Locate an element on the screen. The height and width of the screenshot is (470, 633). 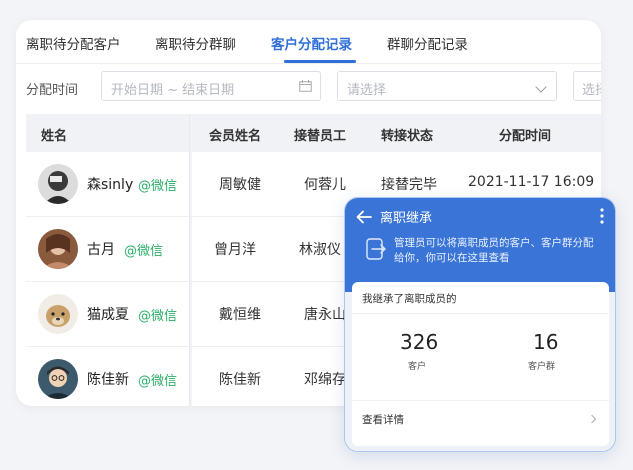
mobile-header: 离职继承 管理员可以将离职成员的客户、客户群分配给你，你可以在这里查看 is located at coordinates (480, 245).